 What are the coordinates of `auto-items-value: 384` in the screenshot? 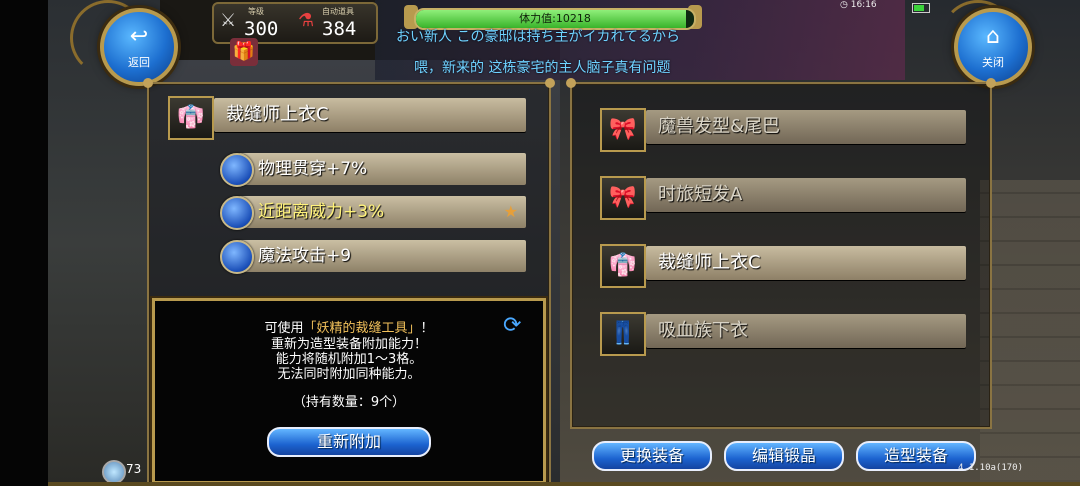 It's located at (339, 29).